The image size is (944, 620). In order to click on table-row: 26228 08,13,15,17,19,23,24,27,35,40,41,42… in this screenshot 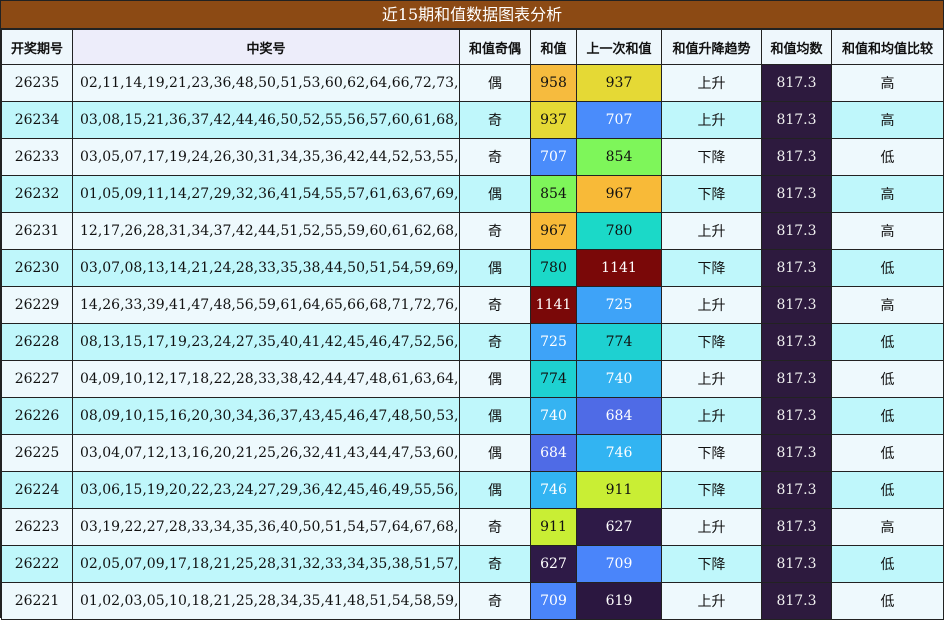, I will do `click(472, 342)`.